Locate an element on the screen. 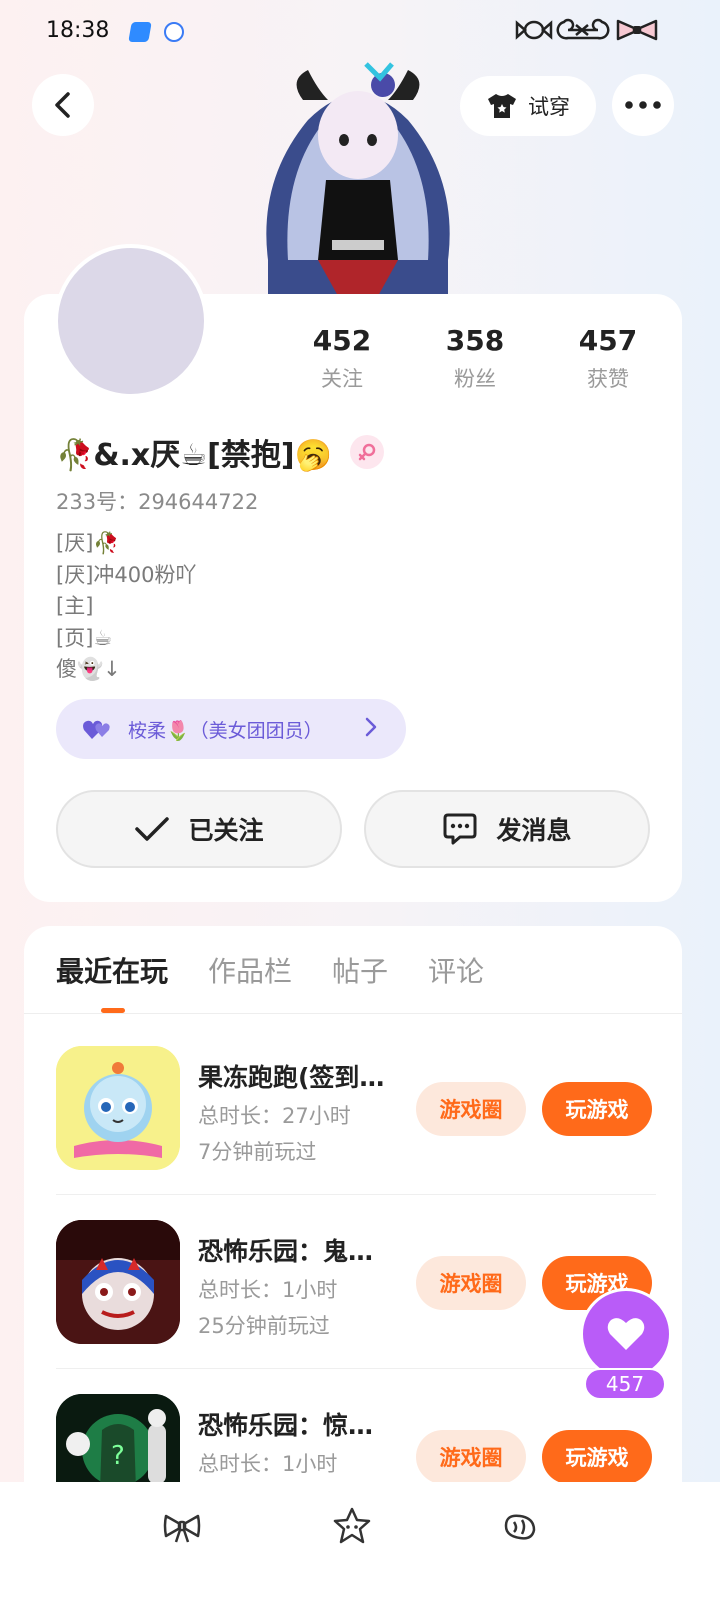 The height and width of the screenshot is (1600, 720). profile-name-row: 🥀&.x厌☕[禁抱]🥱 is located at coordinates (220, 452).